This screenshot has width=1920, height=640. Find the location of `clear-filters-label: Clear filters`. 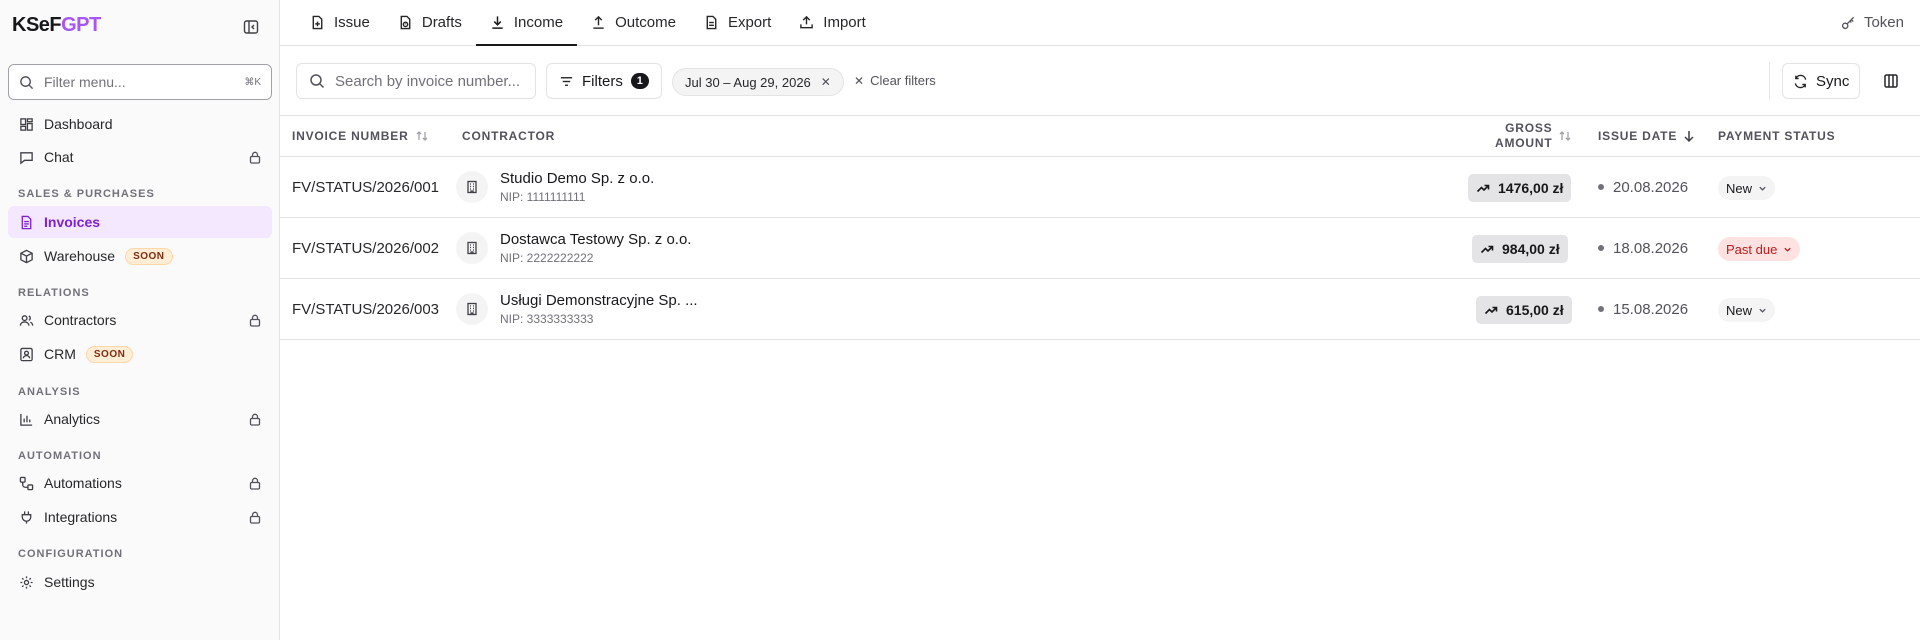

clear-filters-label: Clear filters is located at coordinates (903, 80).